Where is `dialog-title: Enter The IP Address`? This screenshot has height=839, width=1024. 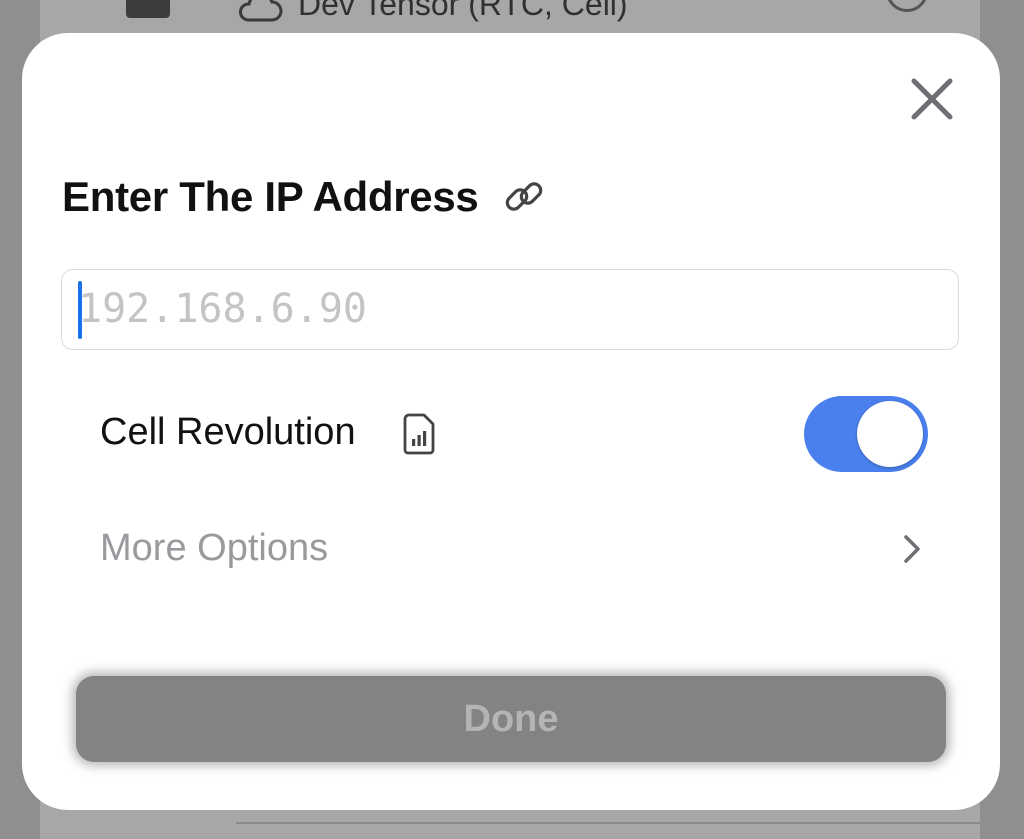
dialog-title: Enter The IP Address is located at coordinates (270, 196).